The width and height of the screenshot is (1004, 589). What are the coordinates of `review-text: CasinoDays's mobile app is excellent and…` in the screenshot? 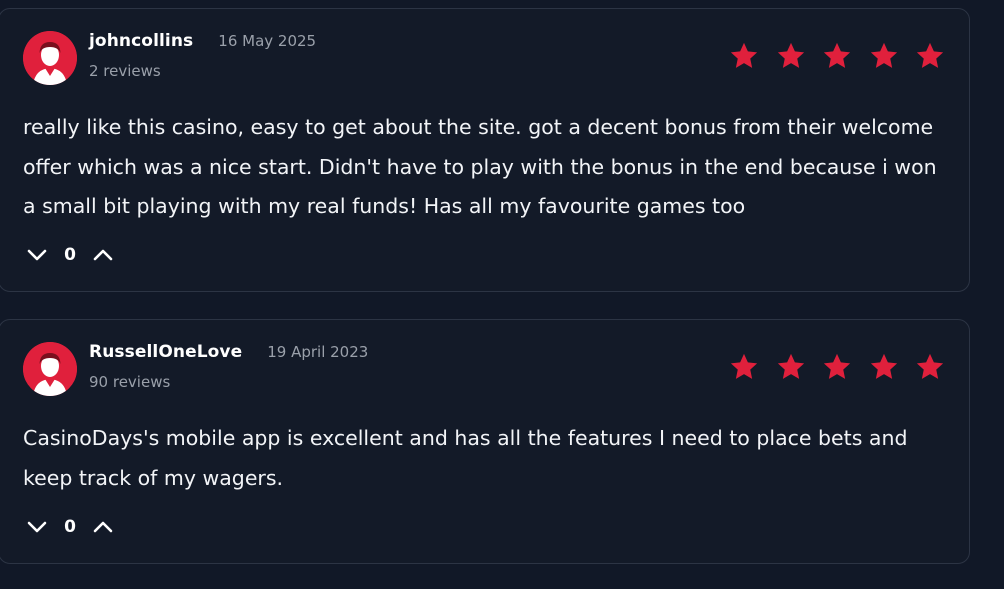 It's located at (465, 458).